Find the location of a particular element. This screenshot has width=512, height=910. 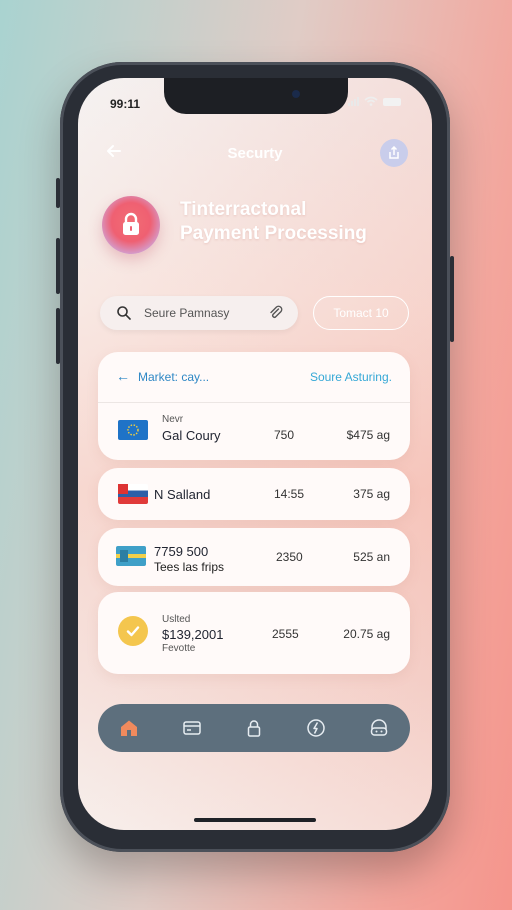

signal-icon is located at coordinates (353, 101).